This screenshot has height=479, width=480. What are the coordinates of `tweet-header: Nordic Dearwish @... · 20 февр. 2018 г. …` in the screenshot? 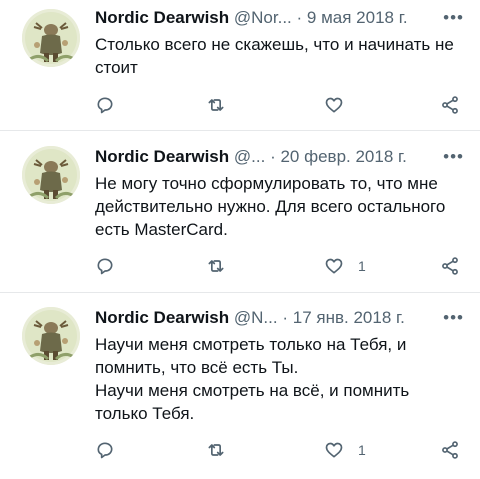 It's located at (279, 157).